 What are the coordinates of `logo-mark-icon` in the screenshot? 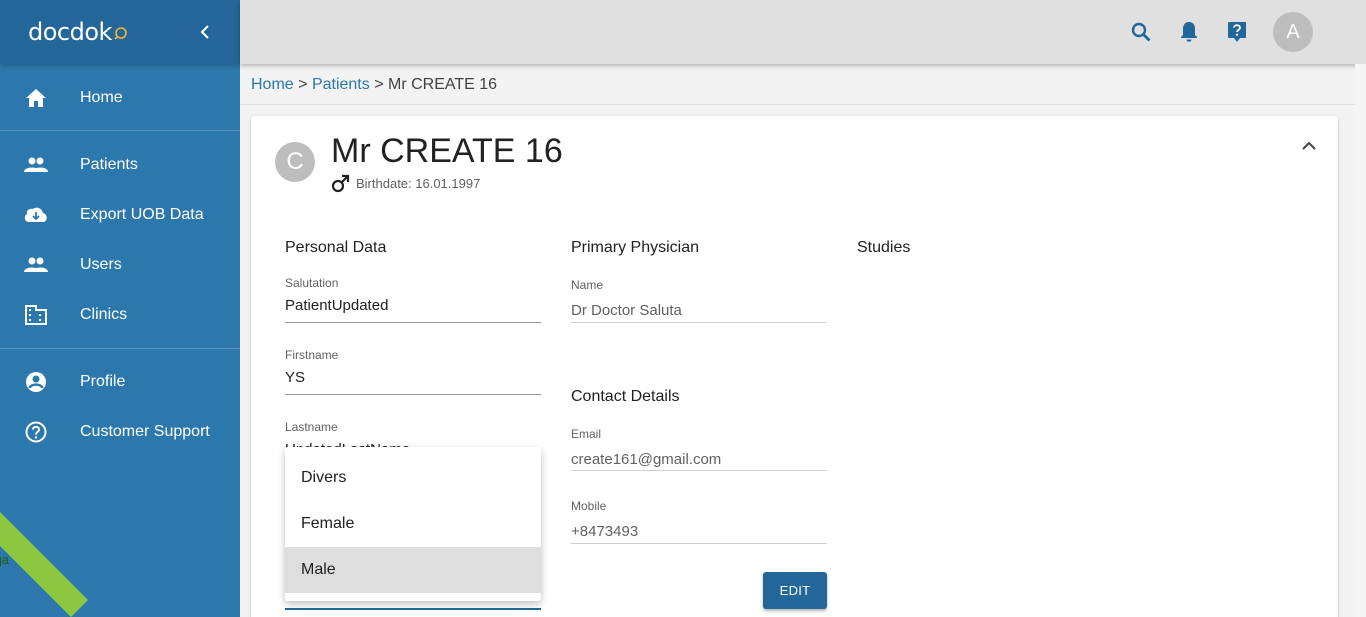 It's located at (120, 33).